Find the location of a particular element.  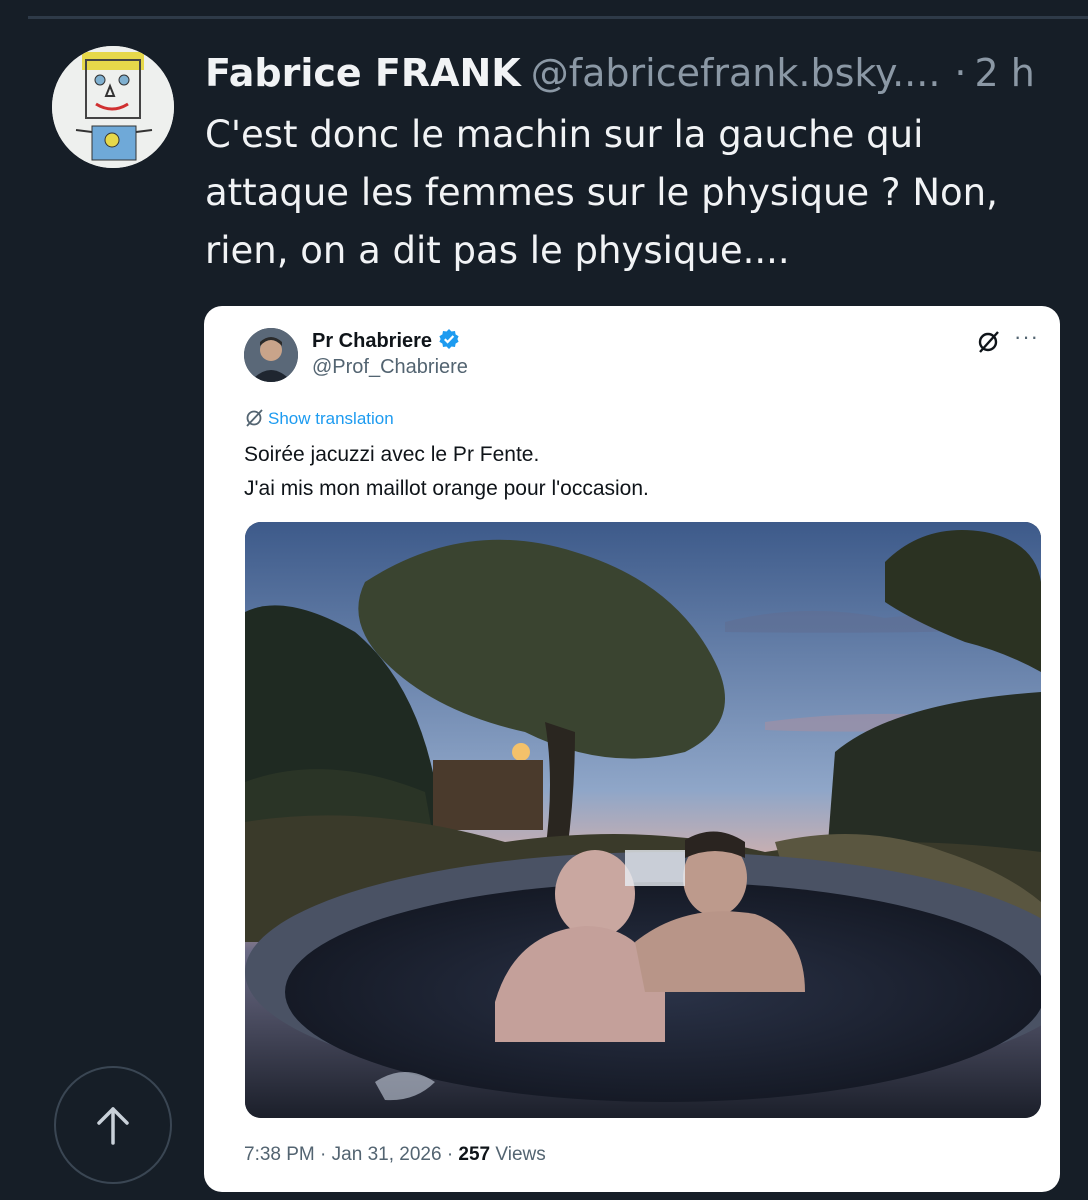

author-avatar-drawing is located at coordinates (113, 107).